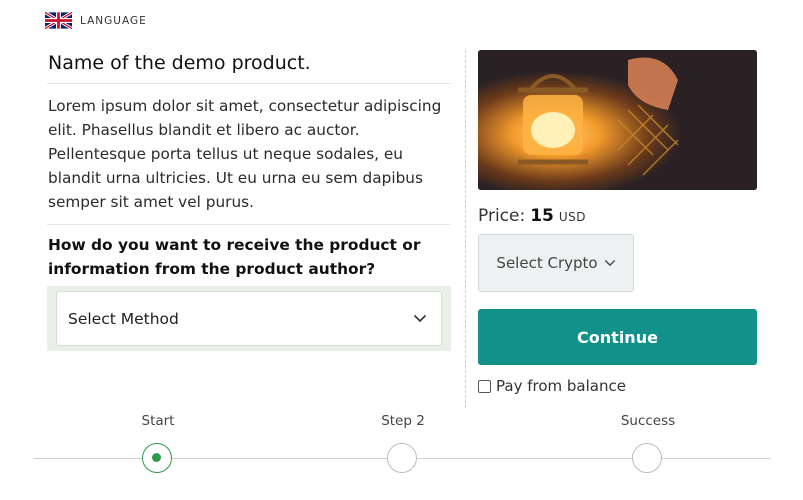 This screenshot has height=500, width=803. Describe the element at coordinates (502, 216) in the screenshot. I see `price-label: Price:` at that location.